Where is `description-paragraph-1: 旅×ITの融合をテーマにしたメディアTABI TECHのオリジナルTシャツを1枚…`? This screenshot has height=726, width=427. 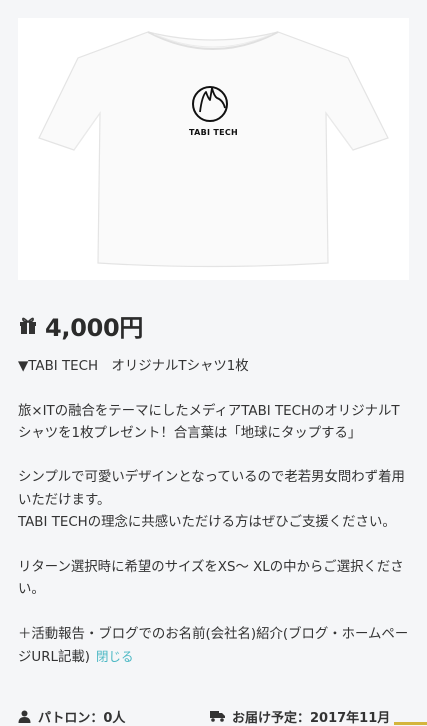 description-paragraph-1: 旅×ITの融合をテーマにしたメディアTABI TECHのオリジナルTシャツを1枚… is located at coordinates (209, 422).